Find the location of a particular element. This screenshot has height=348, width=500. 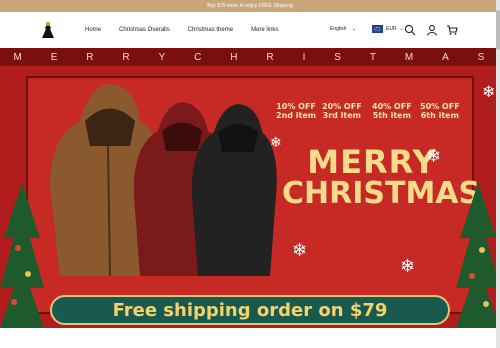

banner-letter: T is located at coordinates (373, 57).